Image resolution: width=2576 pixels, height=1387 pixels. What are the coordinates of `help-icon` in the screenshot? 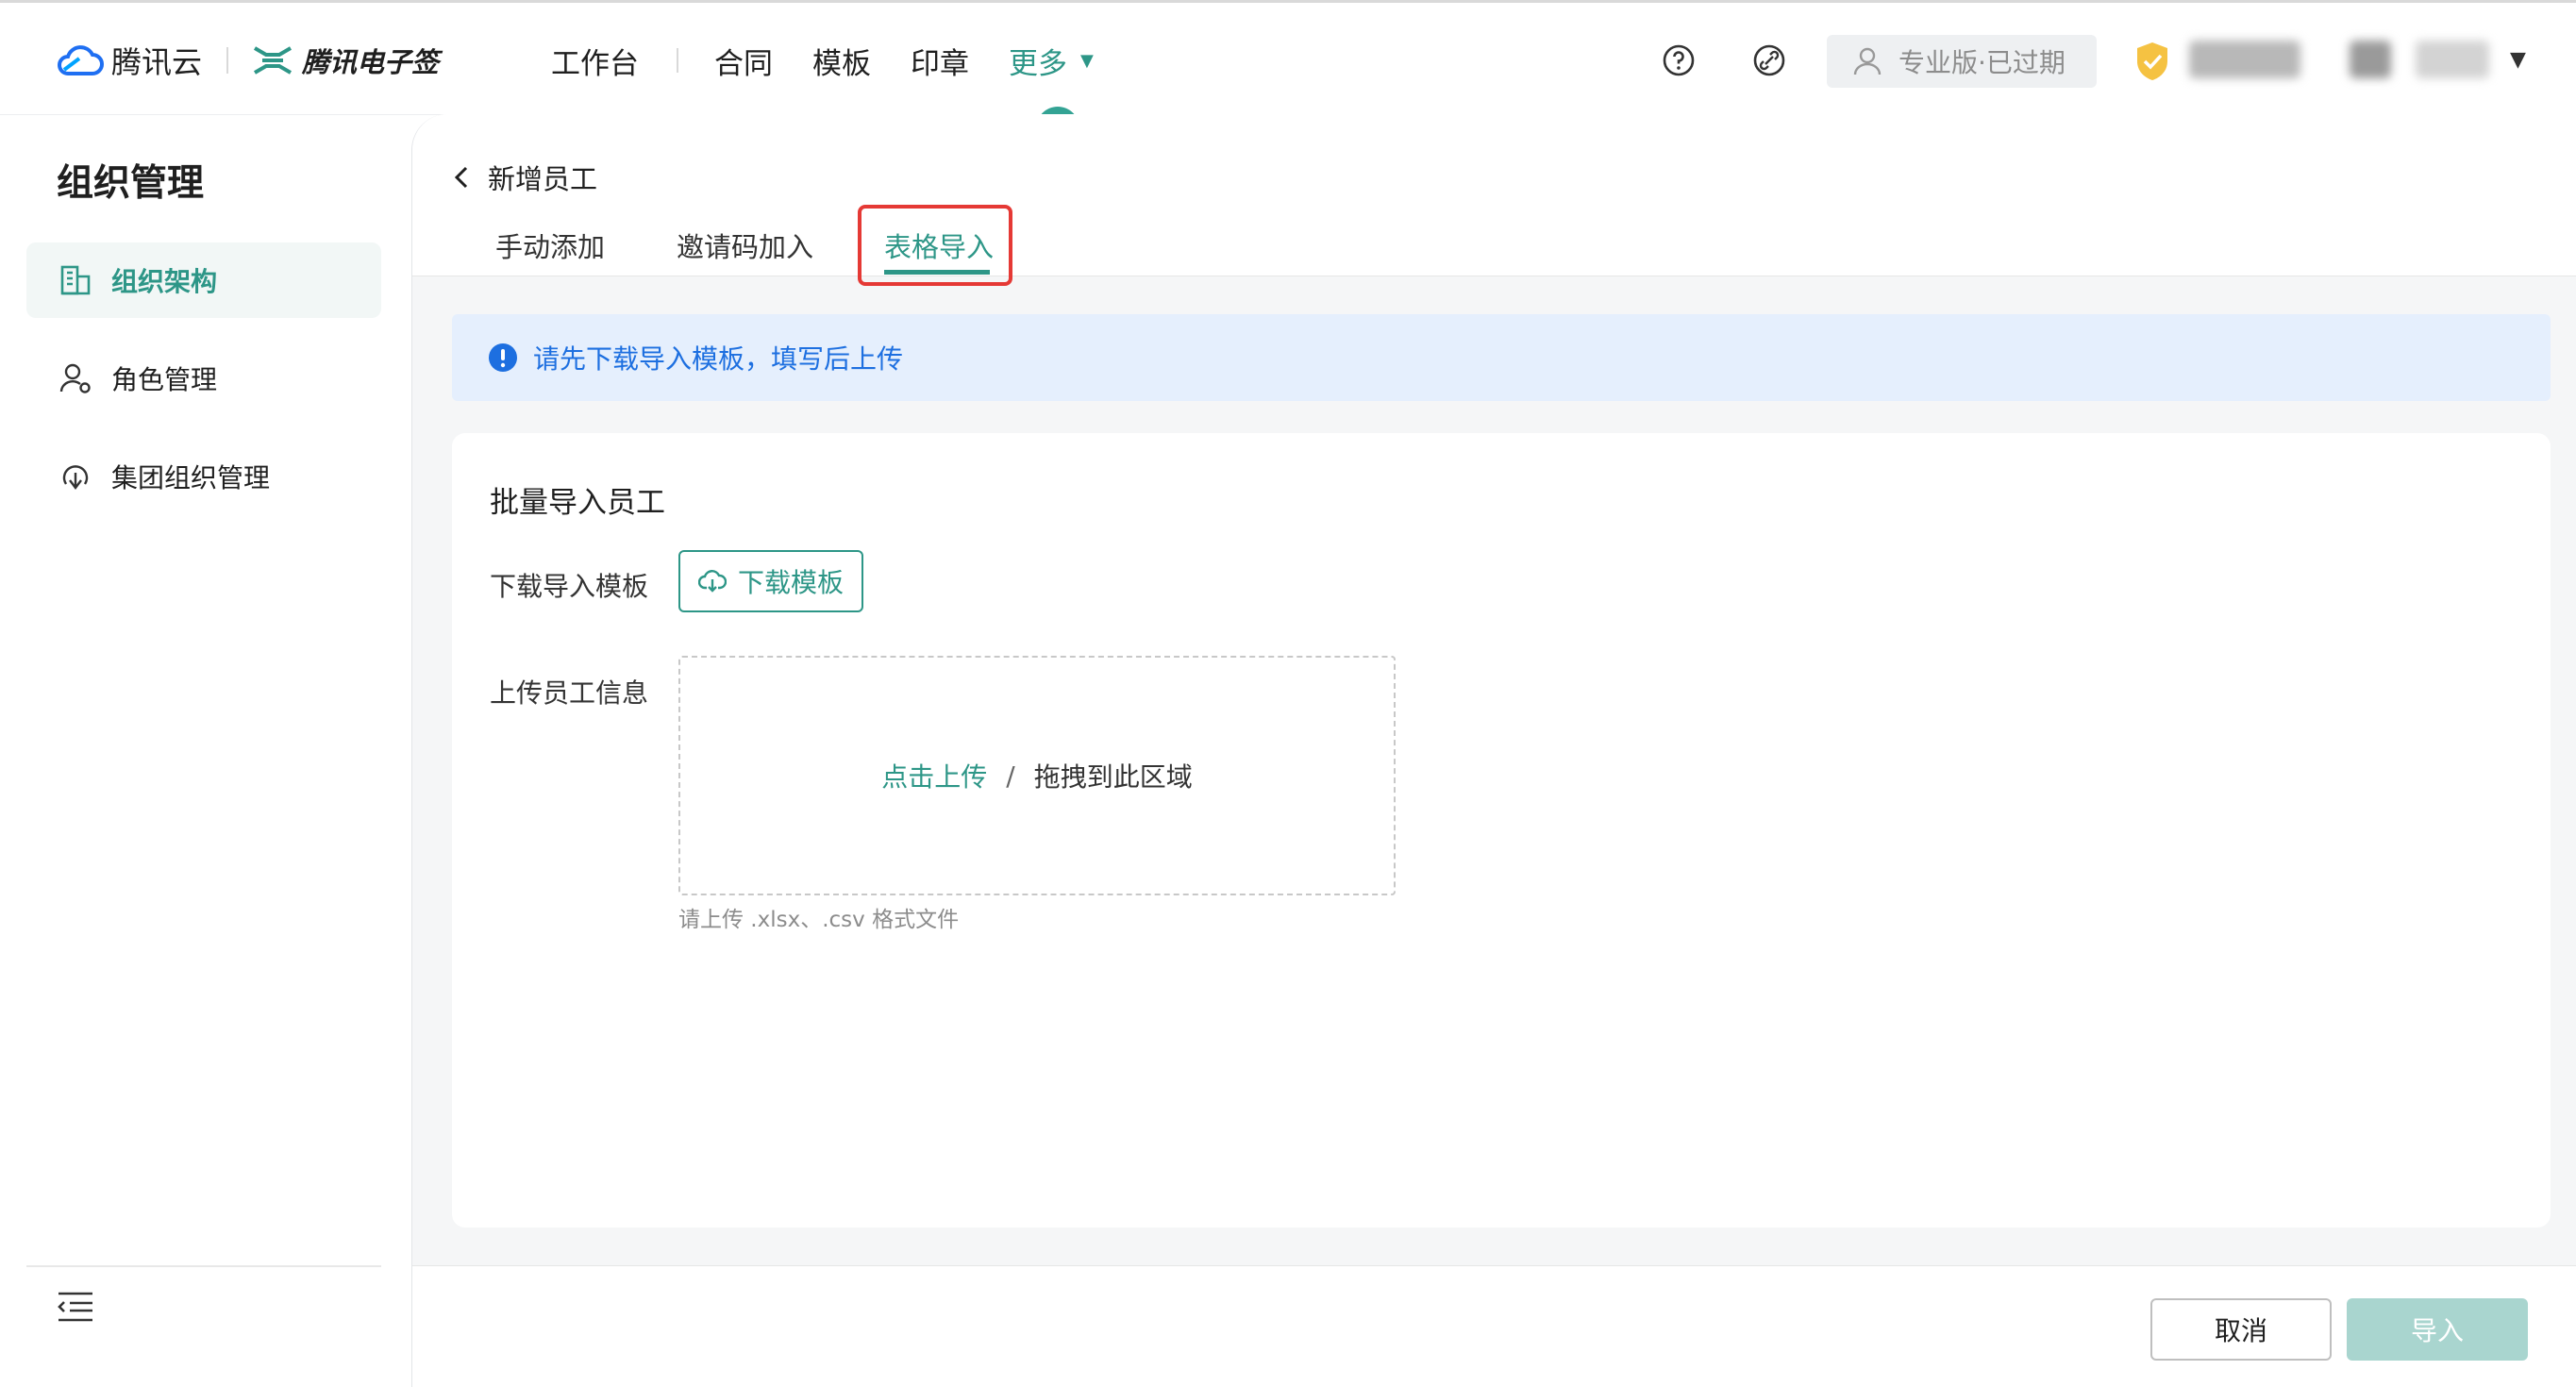 It's located at (1679, 60).